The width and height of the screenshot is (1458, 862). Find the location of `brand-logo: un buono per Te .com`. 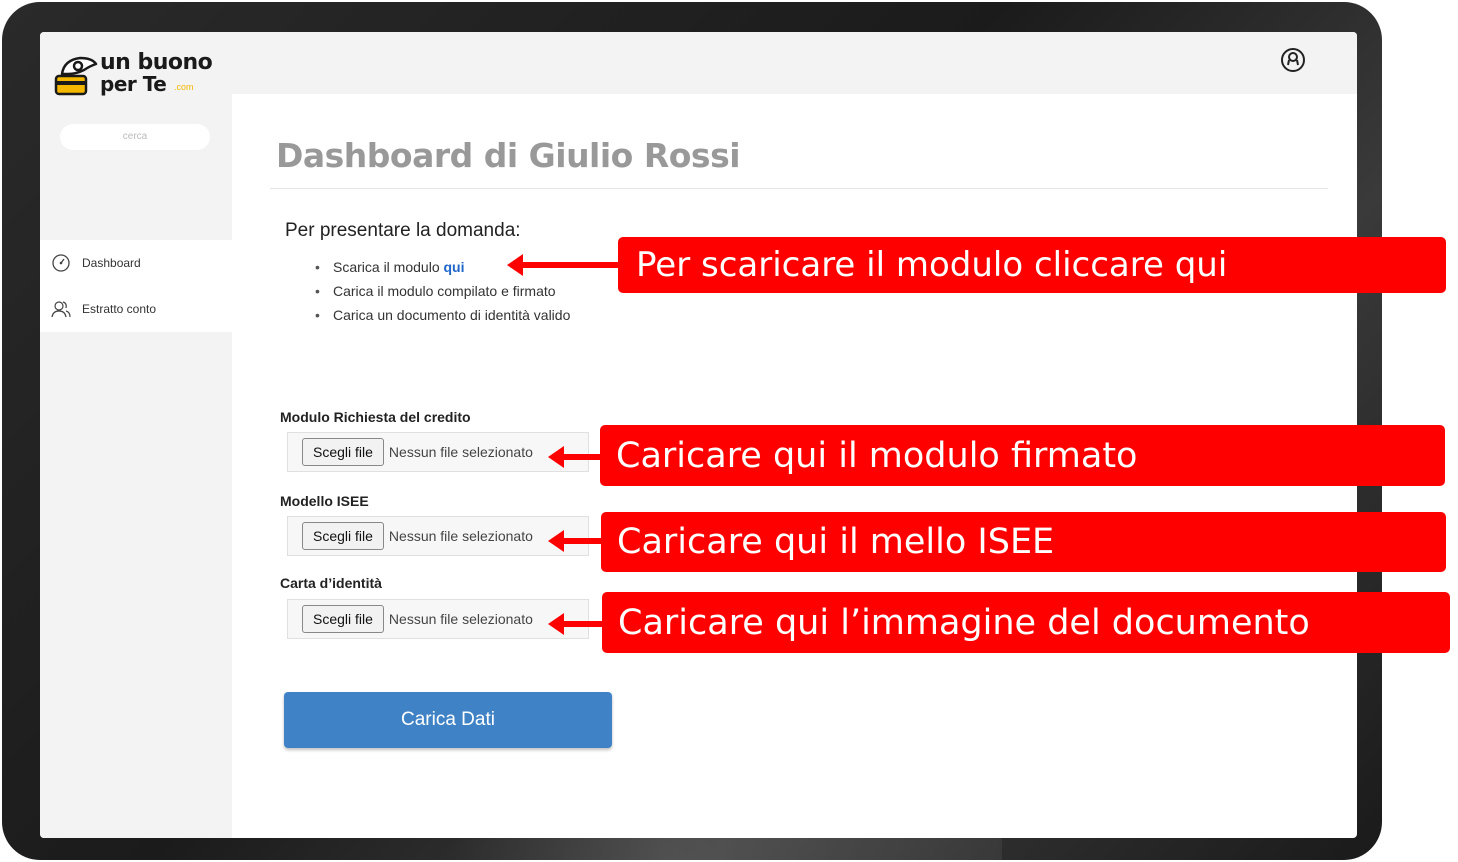

brand-logo: un buono per Te .com is located at coordinates (139, 76).